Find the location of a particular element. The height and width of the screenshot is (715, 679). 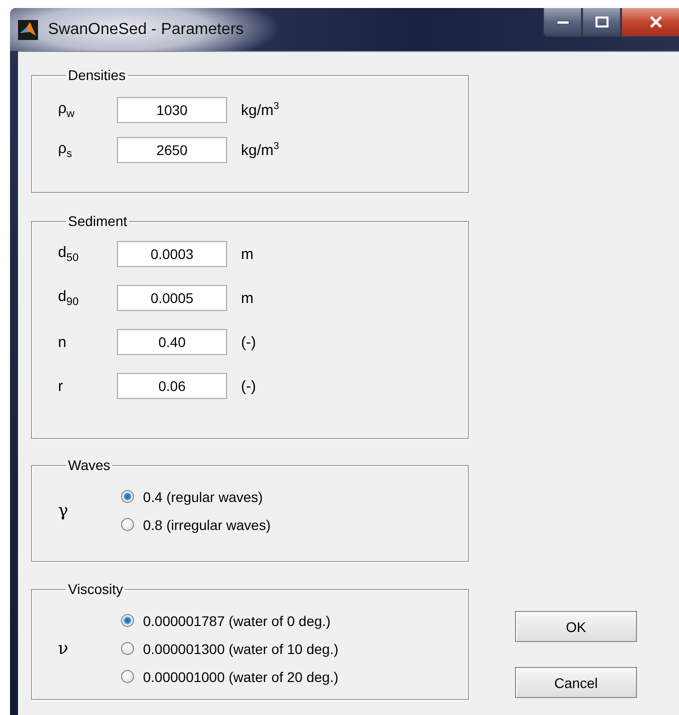

value-field: 0.0005 is located at coordinates (172, 298).